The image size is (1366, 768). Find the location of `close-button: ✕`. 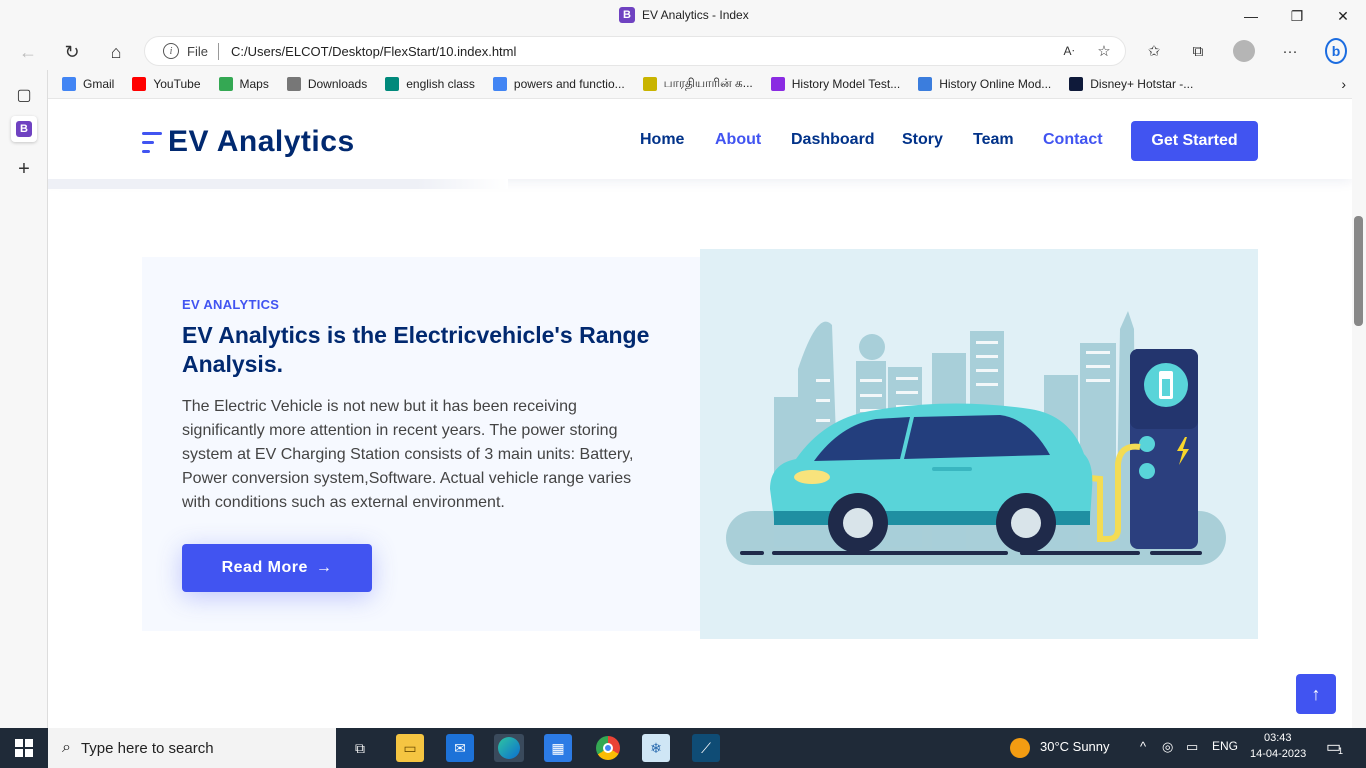

close-button: ✕ is located at coordinates (1343, 16).